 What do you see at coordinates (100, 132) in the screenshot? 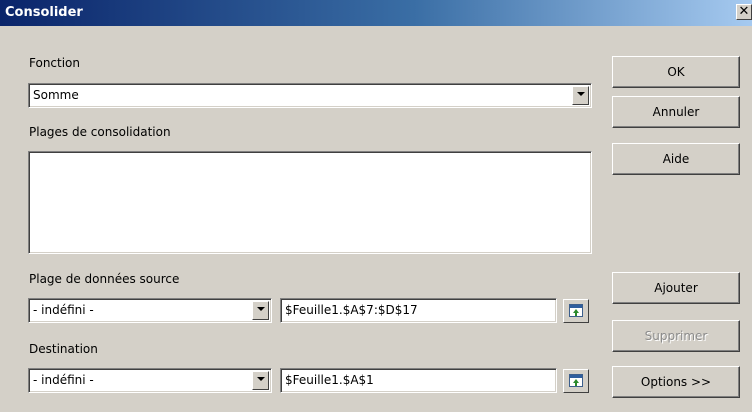
I see `ranges-label: Plages de consolidation` at bounding box center [100, 132].